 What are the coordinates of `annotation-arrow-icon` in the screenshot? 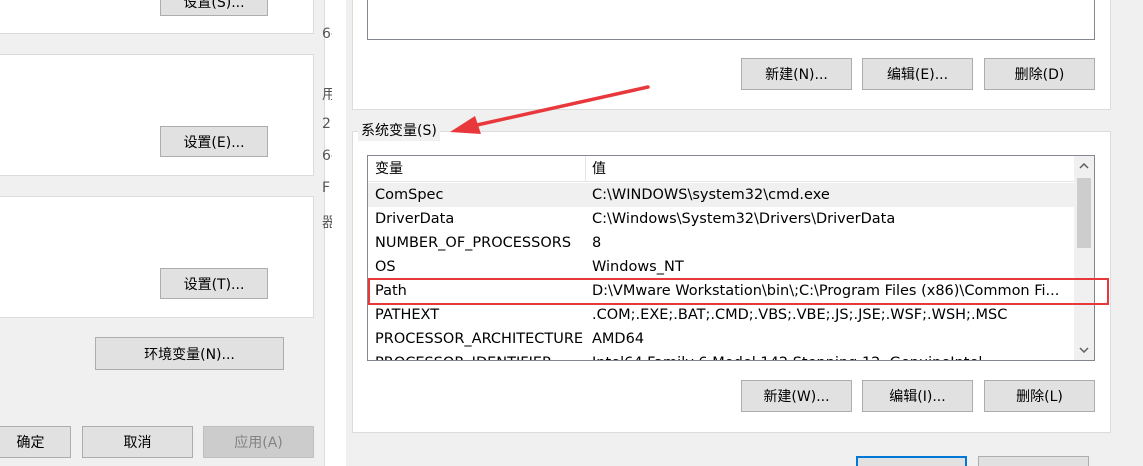 It's located at (550, 109).